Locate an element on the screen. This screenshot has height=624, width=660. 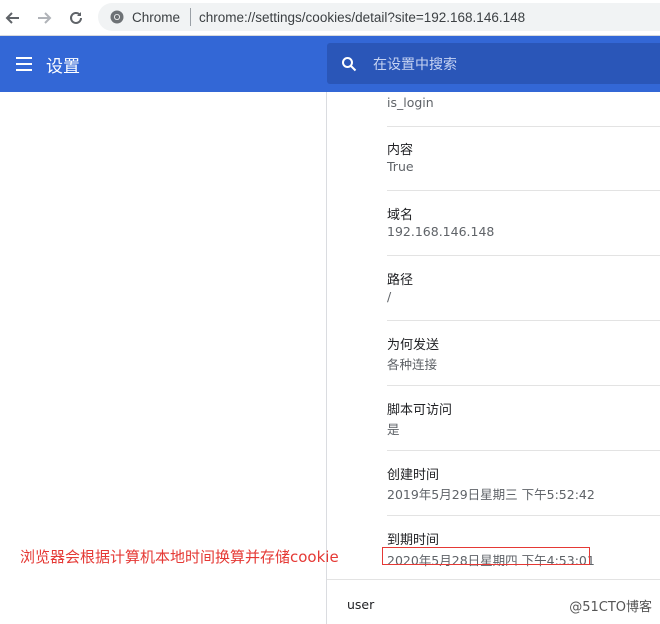
forward-arrow-icon is located at coordinates (45, 18).